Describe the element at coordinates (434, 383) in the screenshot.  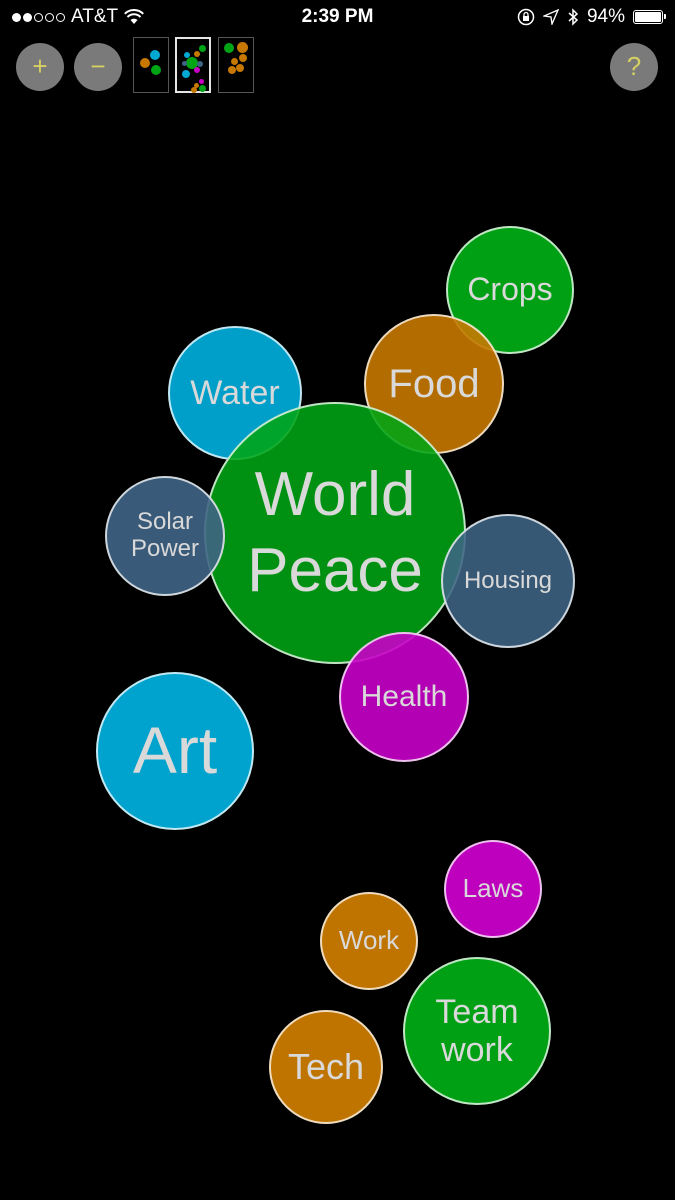
I see `bubble-food-label: Food` at that location.